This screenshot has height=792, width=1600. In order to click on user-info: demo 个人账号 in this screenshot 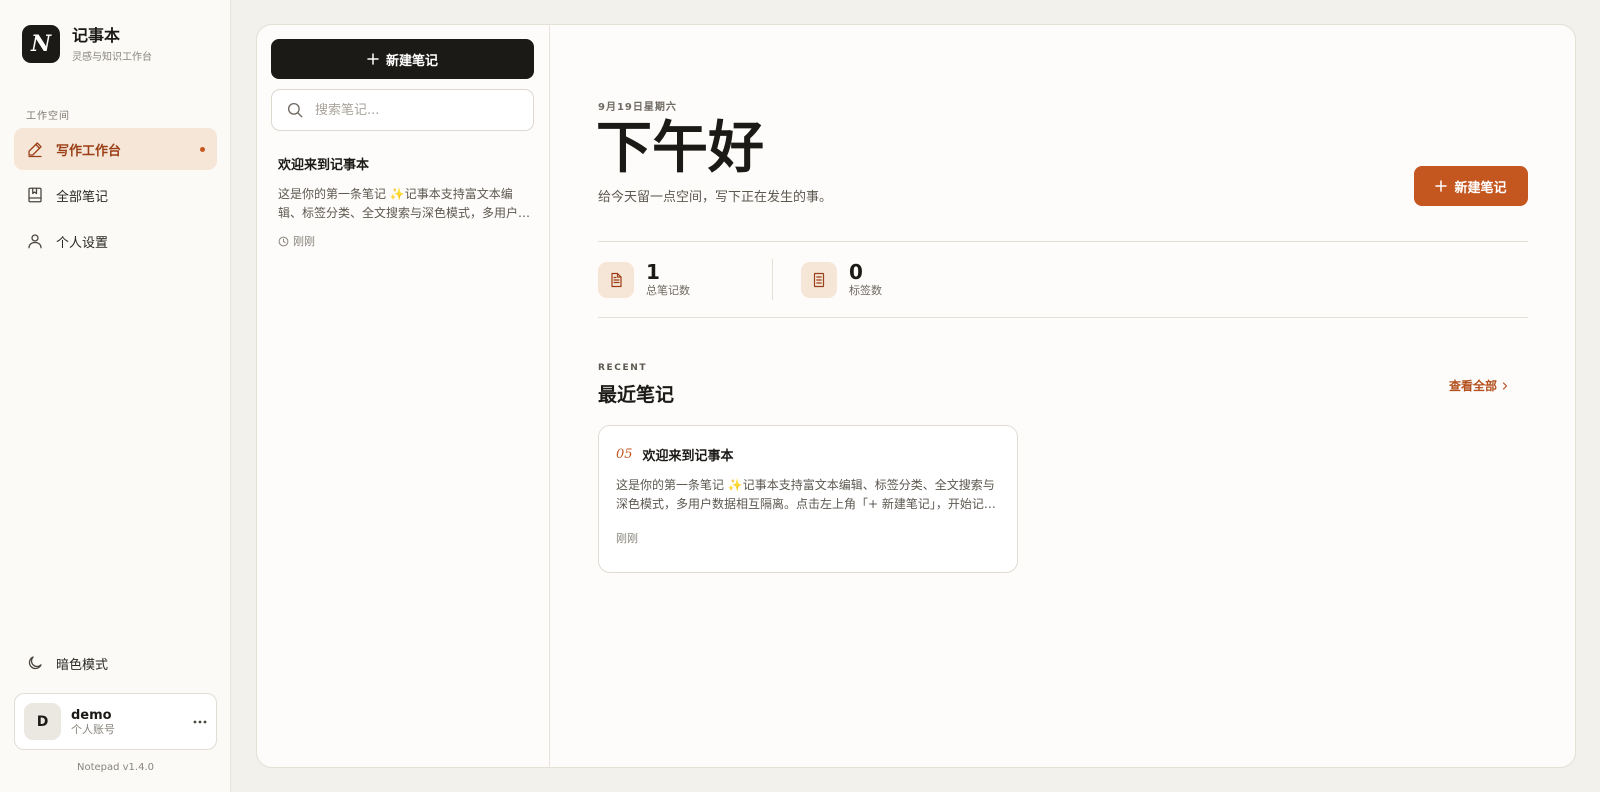, I will do `click(93, 722)`.